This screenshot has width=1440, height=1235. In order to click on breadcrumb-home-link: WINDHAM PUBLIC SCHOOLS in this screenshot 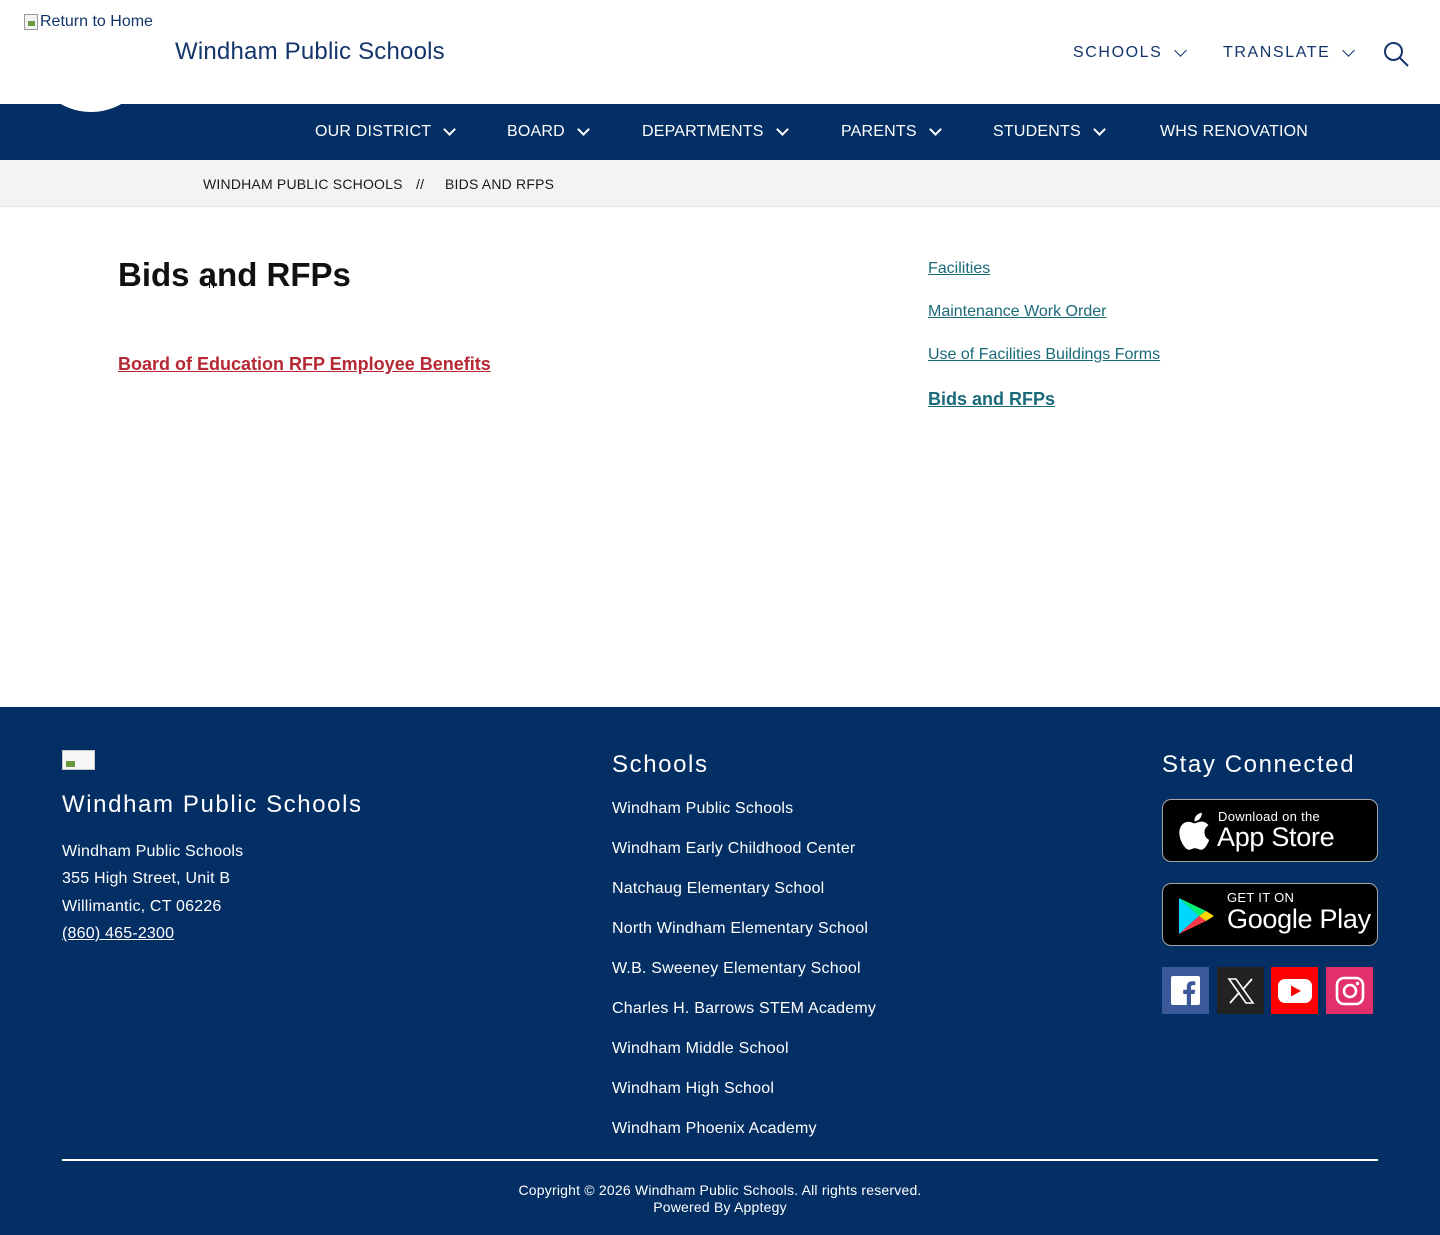, I will do `click(303, 184)`.